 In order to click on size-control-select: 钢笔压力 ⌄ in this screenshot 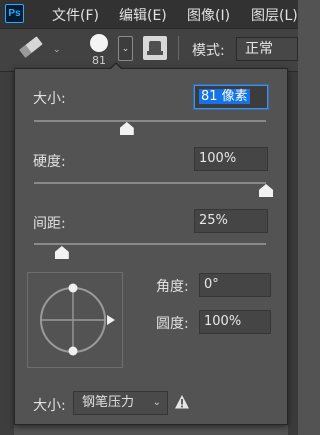, I will do `click(120, 403)`.